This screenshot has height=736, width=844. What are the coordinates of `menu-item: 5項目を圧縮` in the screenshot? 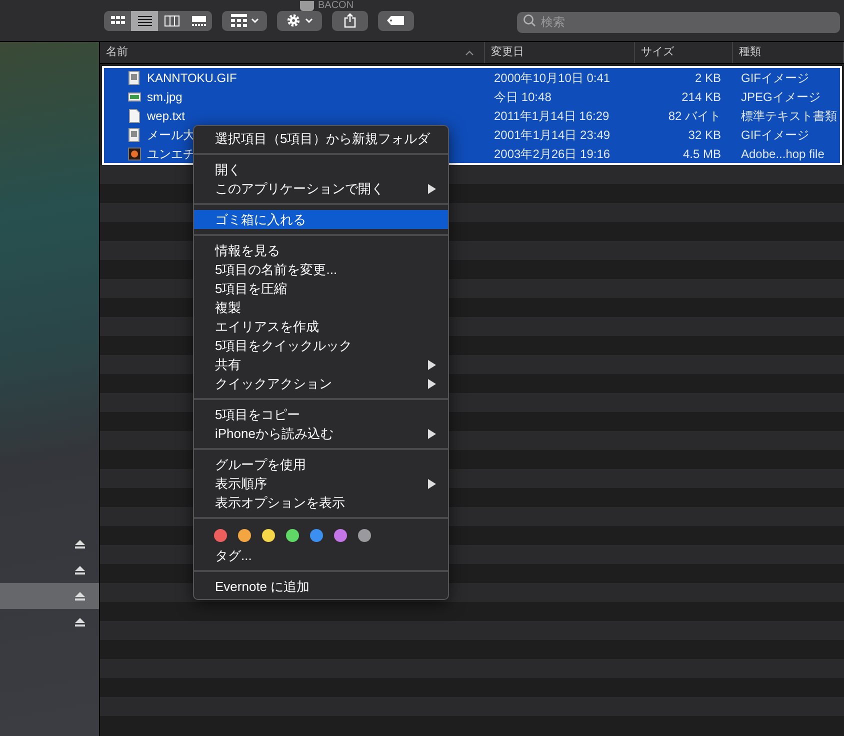 It's located at (321, 288).